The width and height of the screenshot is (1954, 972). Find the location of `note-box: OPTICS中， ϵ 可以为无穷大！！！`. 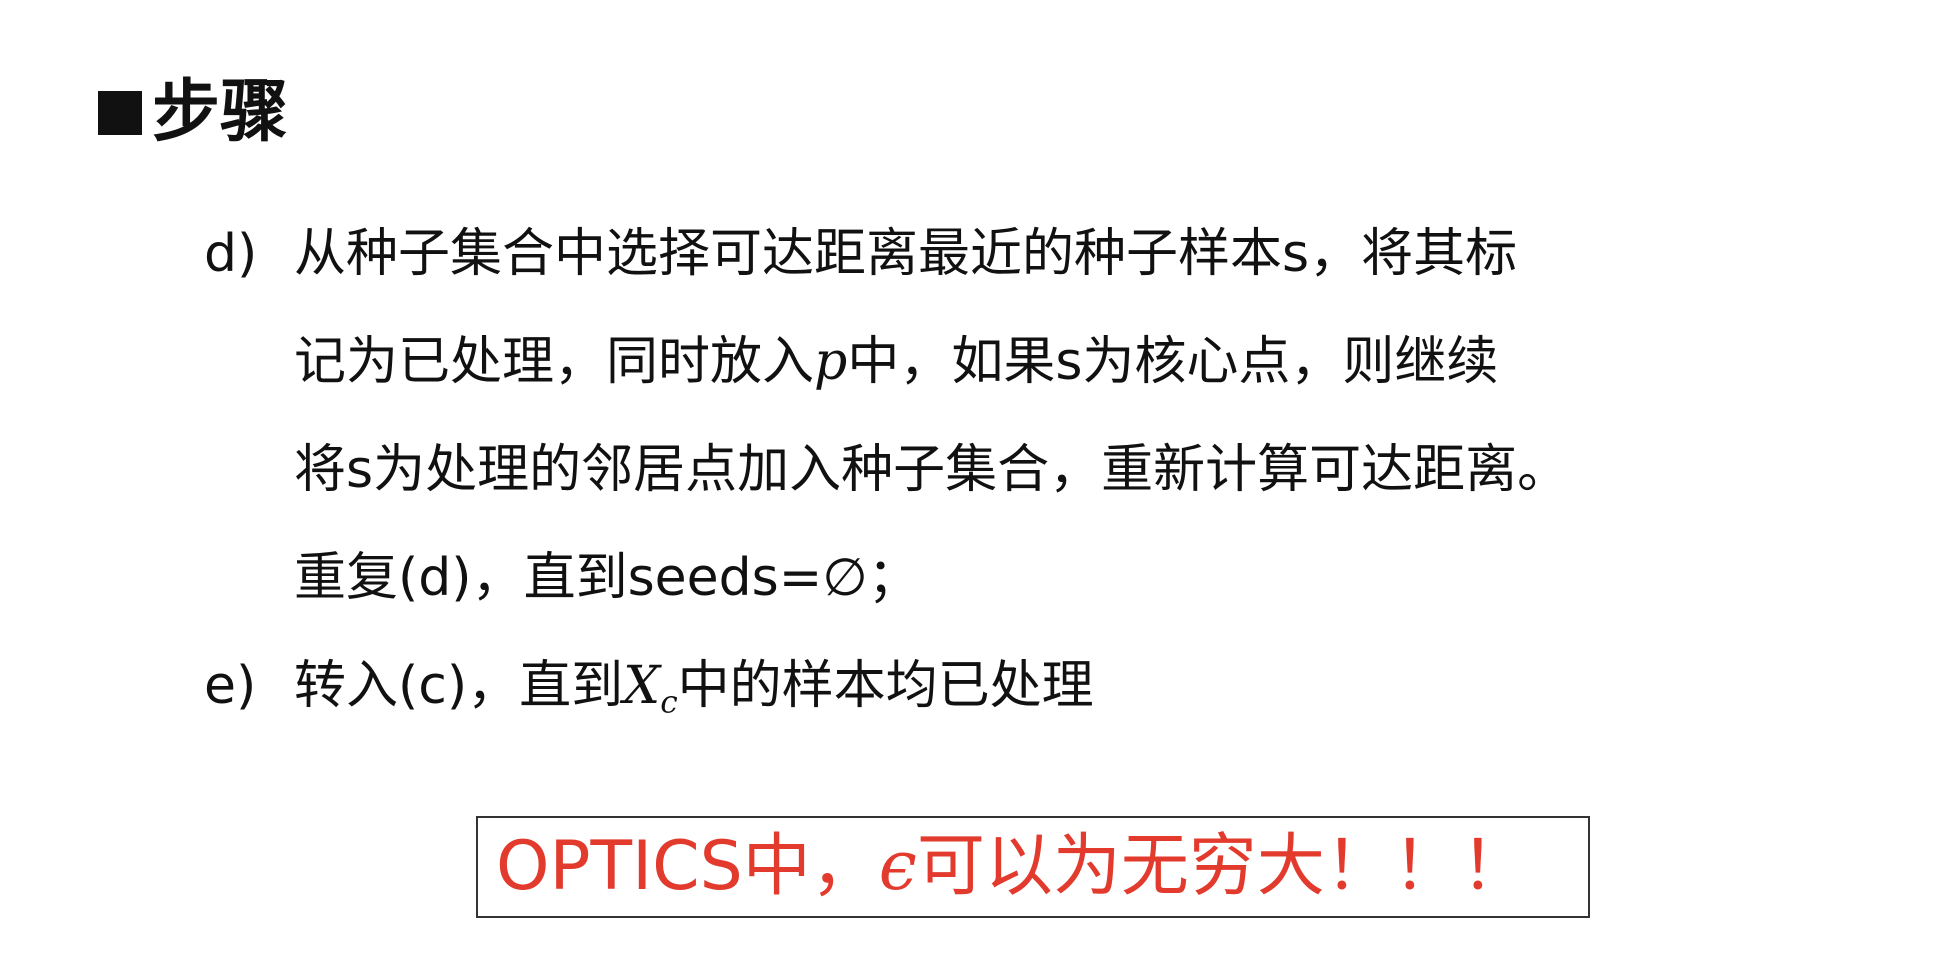

note-box: OPTICS中， ϵ 可以为无穷大！！！ is located at coordinates (1033, 867).